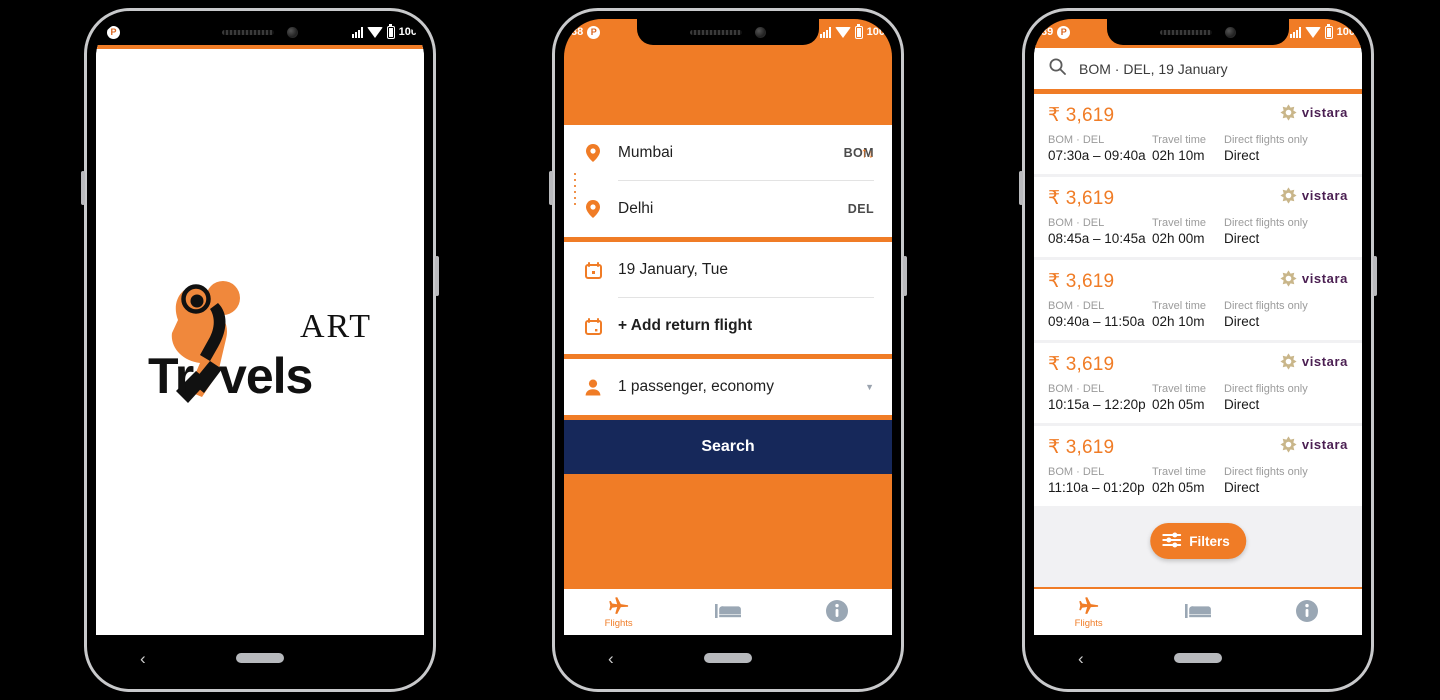  I want to click on route-column: BOM · DEL 08:45a – 10:45a, so click(1100, 231).